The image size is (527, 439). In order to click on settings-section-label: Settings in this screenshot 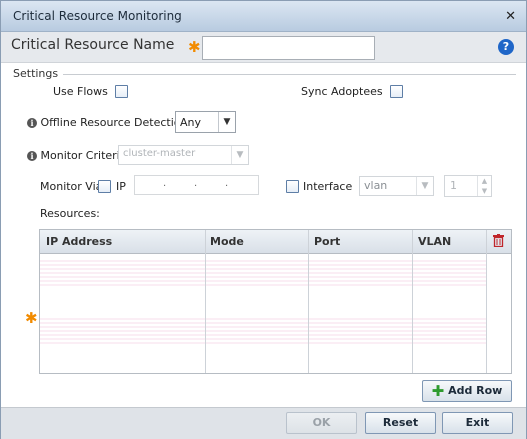, I will do `click(36, 73)`.